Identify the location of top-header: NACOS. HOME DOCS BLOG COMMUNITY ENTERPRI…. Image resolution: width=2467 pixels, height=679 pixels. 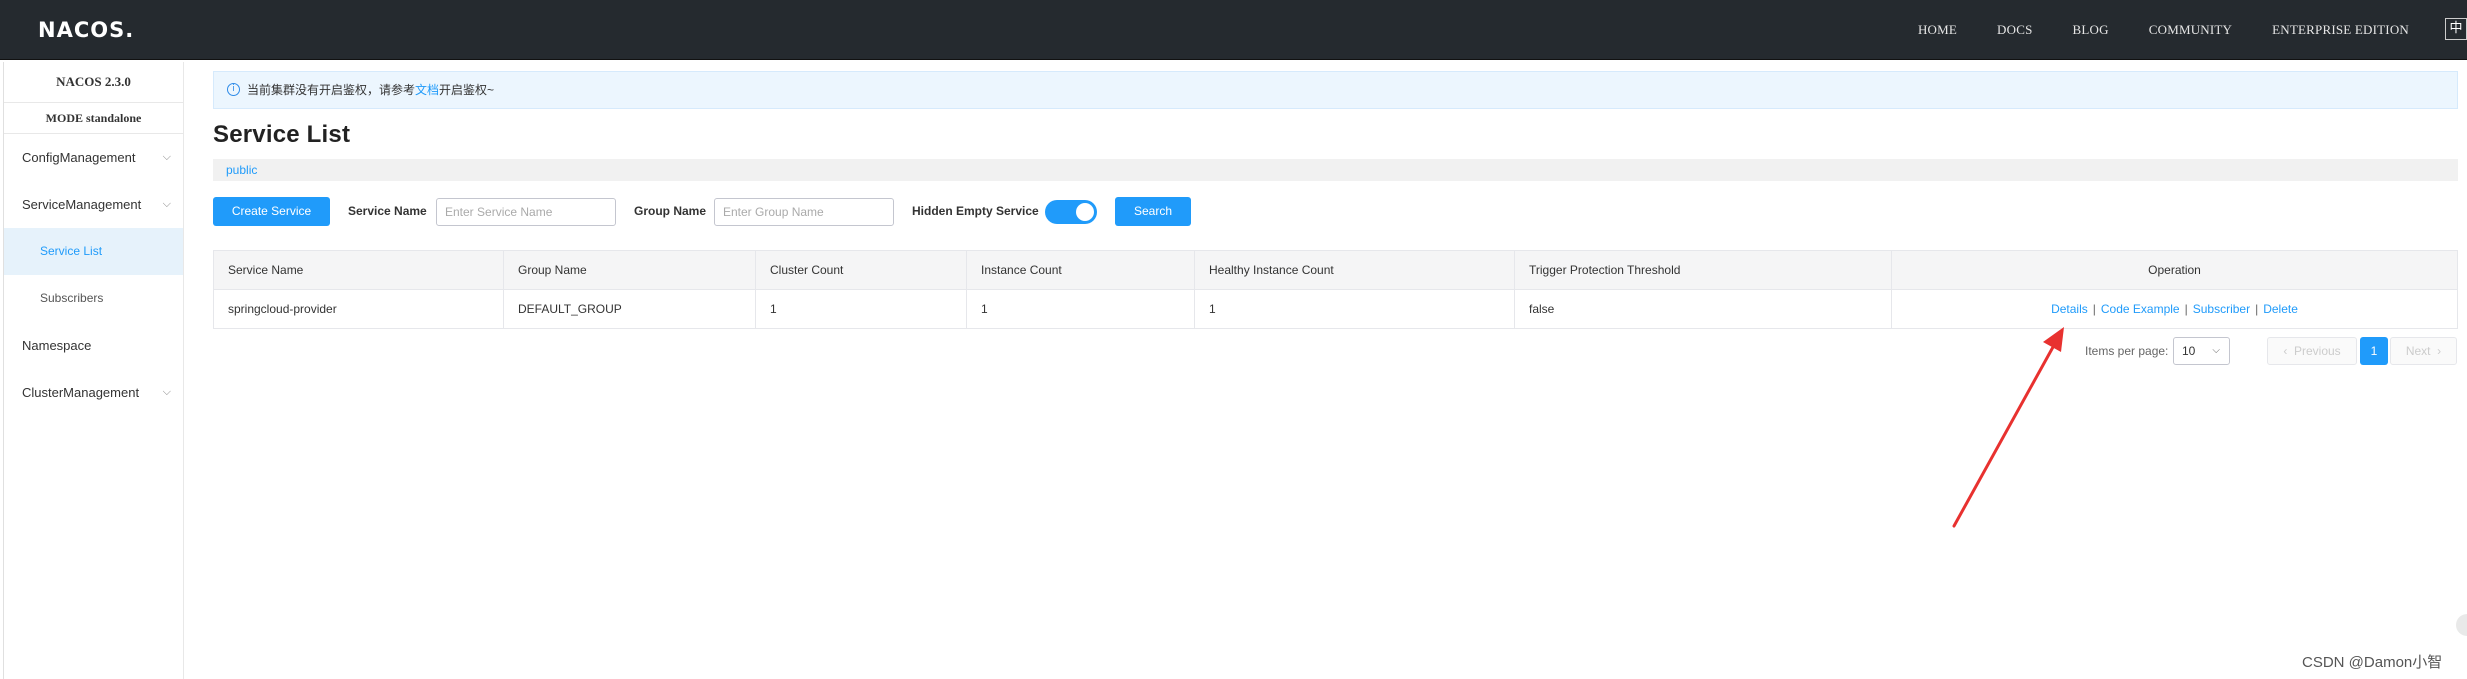
(1233, 30).